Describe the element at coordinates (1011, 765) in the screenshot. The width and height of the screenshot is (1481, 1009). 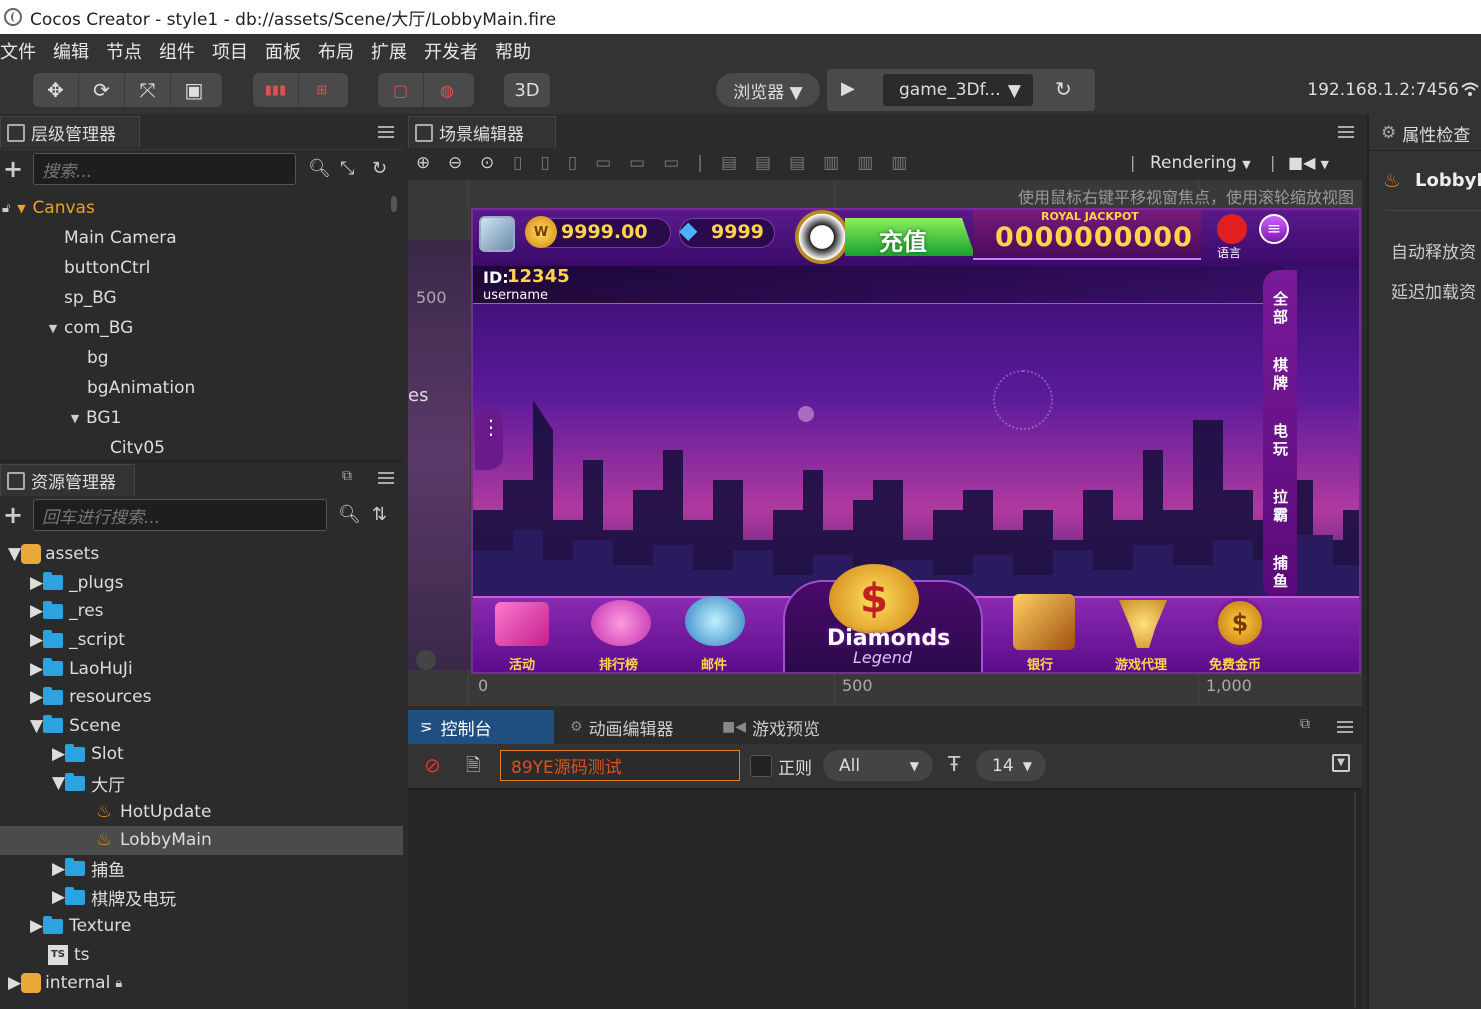
I see `font-size-select: 14 ▼` at that location.